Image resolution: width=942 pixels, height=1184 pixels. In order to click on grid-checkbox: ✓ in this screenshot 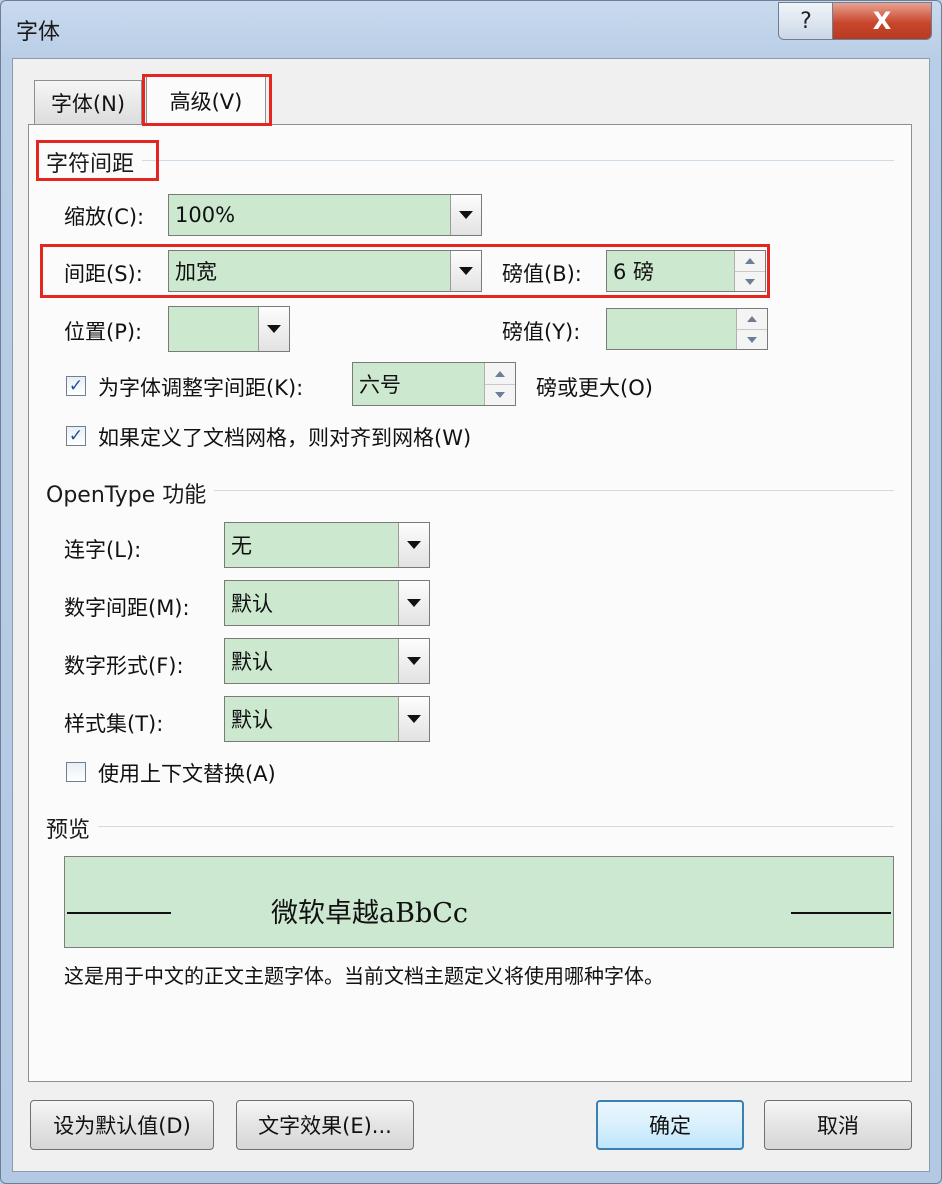, I will do `click(76, 436)`.